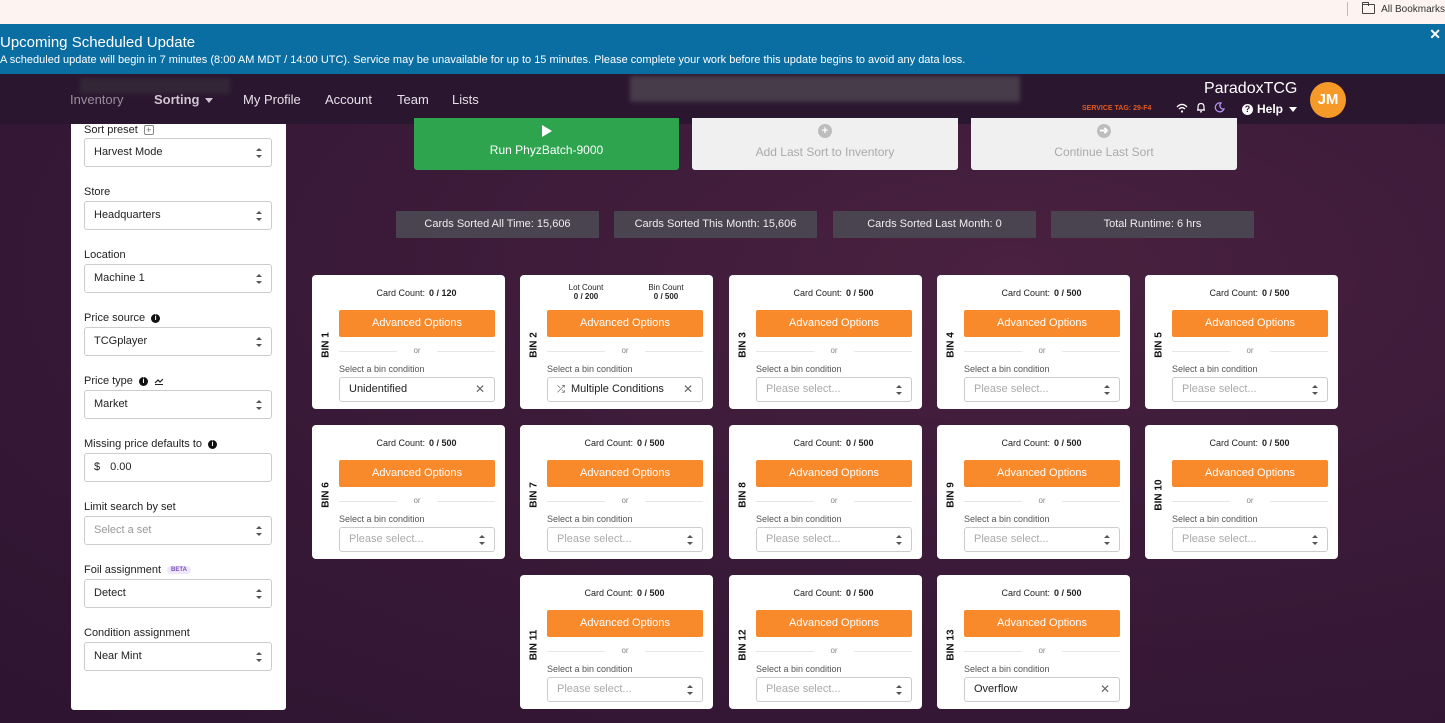  Describe the element at coordinates (183, 99) in the screenshot. I see `nav-sorting: Sorting` at that location.